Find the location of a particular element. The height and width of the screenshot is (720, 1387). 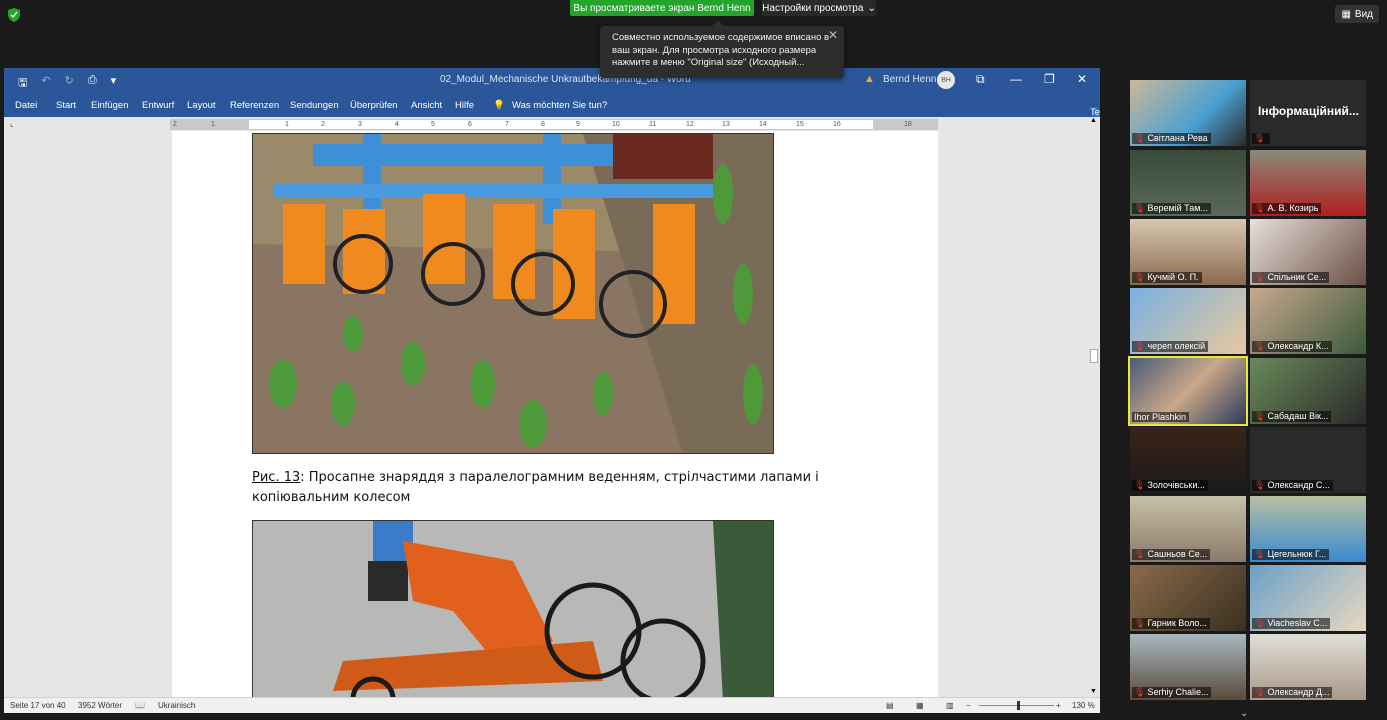

tab-hilfe: Hilfe is located at coordinates (464, 105).